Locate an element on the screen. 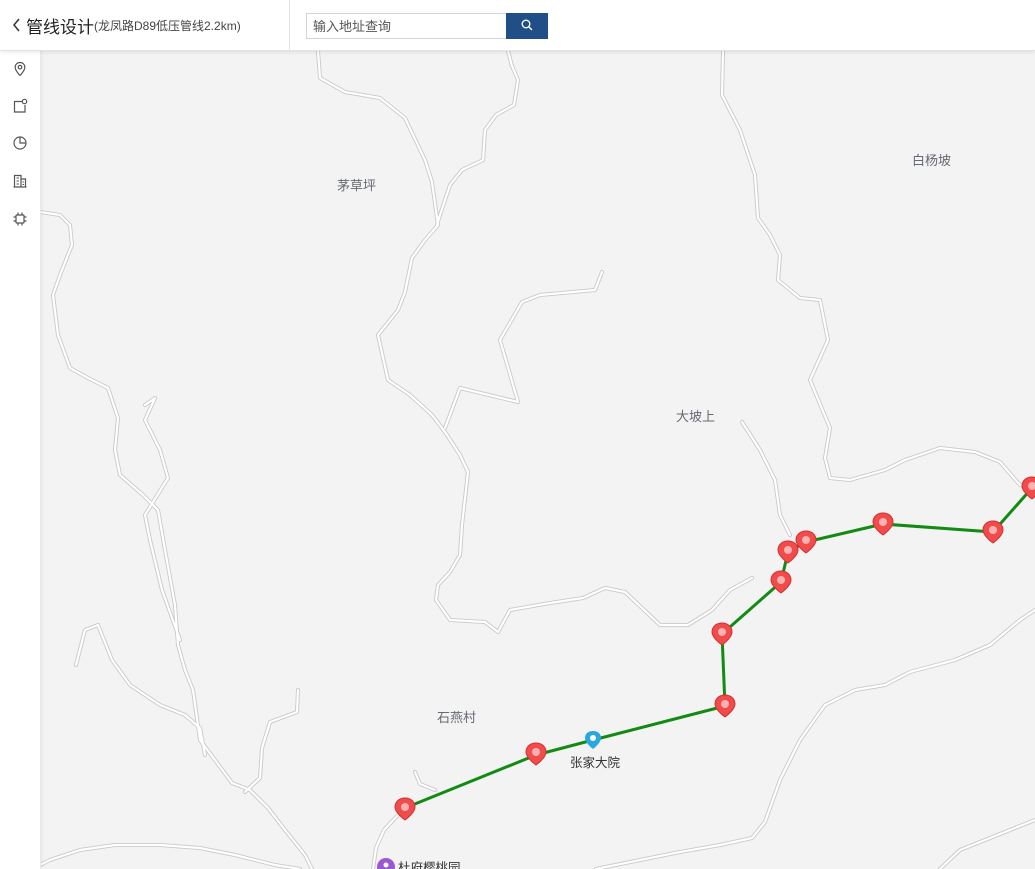 The image size is (1035, 869). pie-chart-icon is located at coordinates (20, 143).